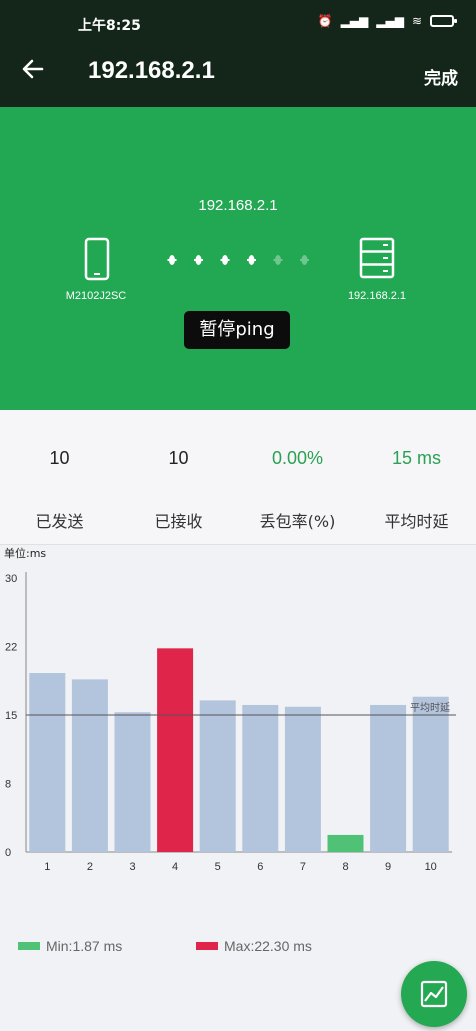  What do you see at coordinates (178, 521) in the screenshot?
I see `stat-received-label: 已接收` at bounding box center [178, 521].